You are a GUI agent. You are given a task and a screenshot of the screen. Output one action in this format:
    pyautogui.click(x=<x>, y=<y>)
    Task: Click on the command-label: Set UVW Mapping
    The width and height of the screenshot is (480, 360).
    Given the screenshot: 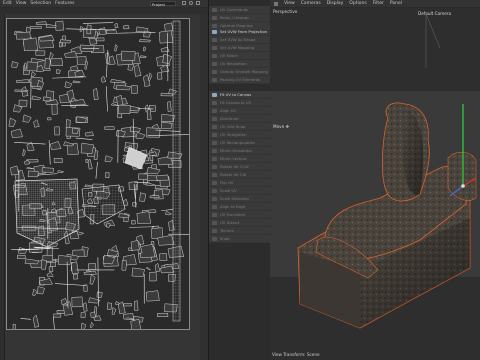 What is the action you would take?
    pyautogui.click(x=237, y=47)
    